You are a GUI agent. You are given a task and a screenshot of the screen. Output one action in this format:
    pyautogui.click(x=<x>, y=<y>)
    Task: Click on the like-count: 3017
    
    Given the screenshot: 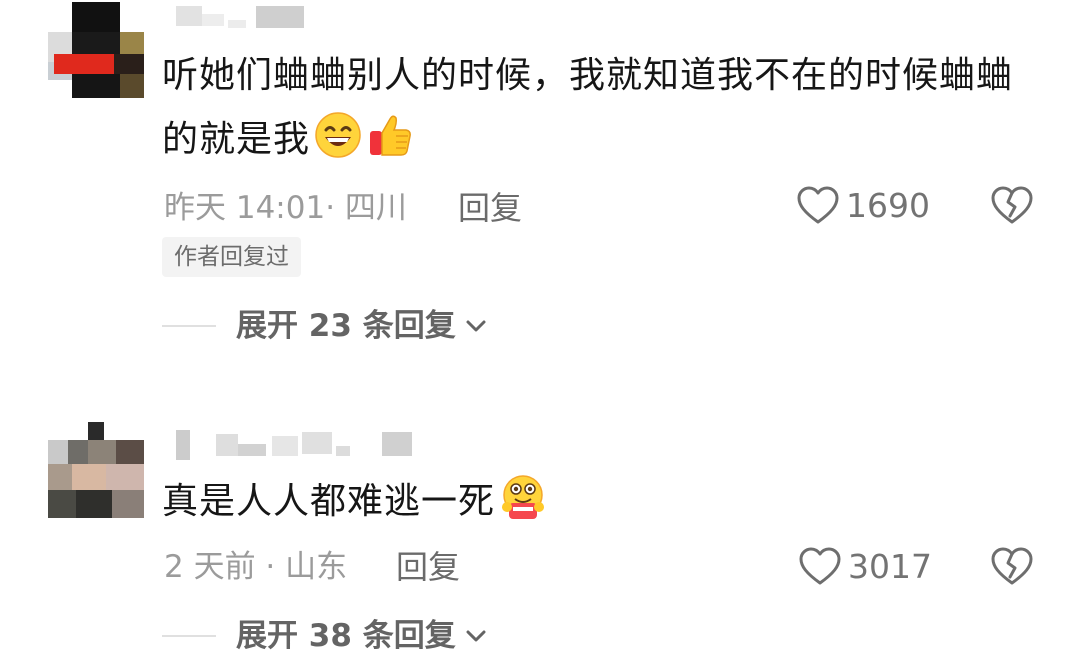 What is the action you would take?
    pyautogui.click(x=890, y=566)
    